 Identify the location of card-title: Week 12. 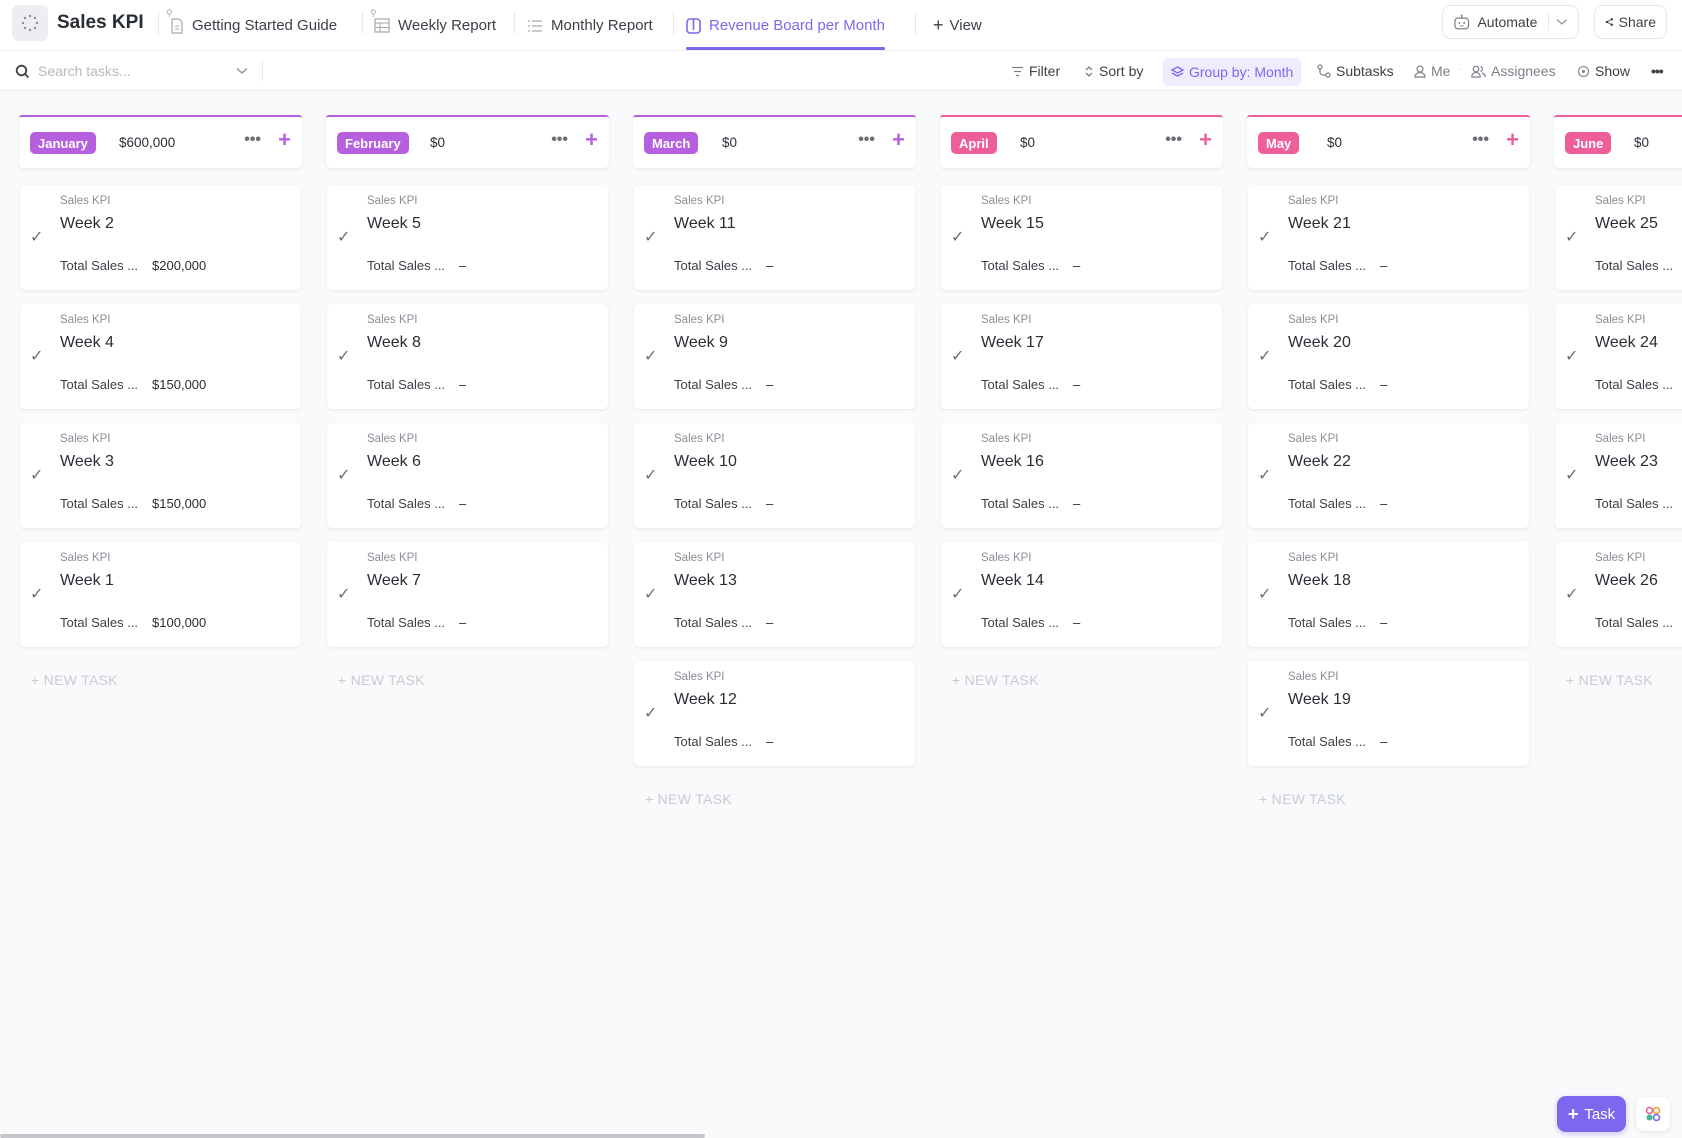
(705, 700).